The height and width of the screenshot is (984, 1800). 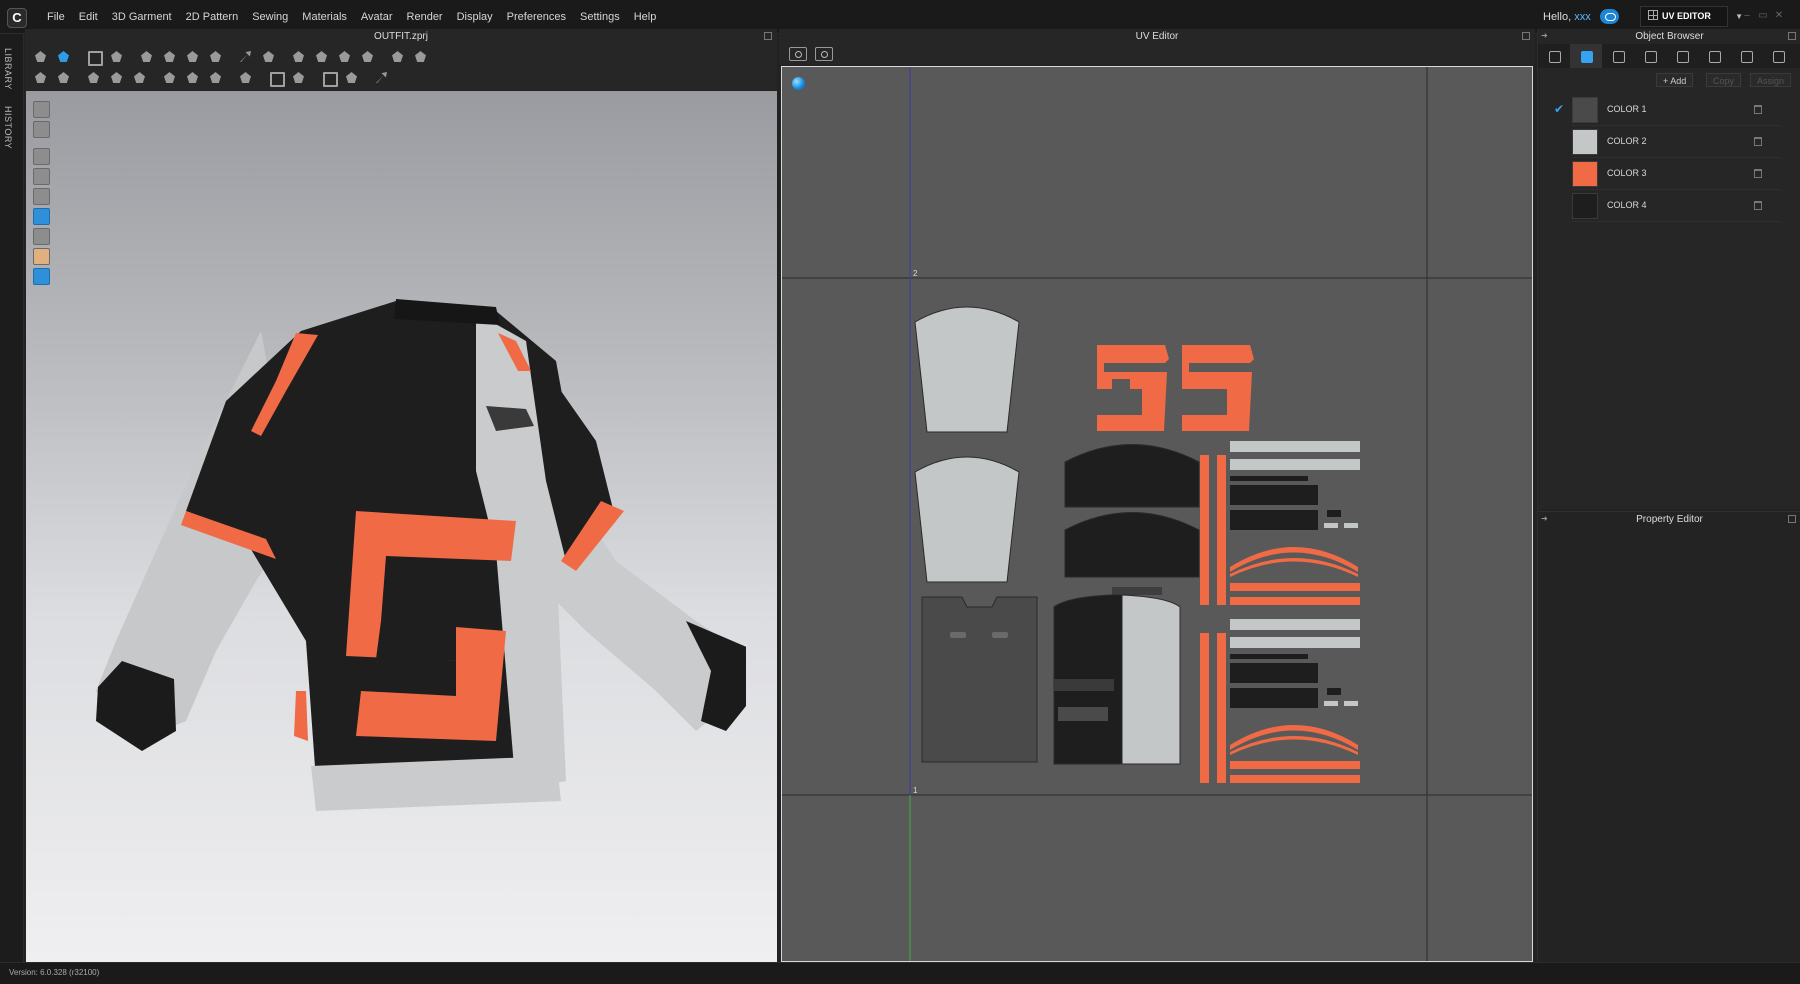 I want to click on transform-icon, so click(x=116, y=56).